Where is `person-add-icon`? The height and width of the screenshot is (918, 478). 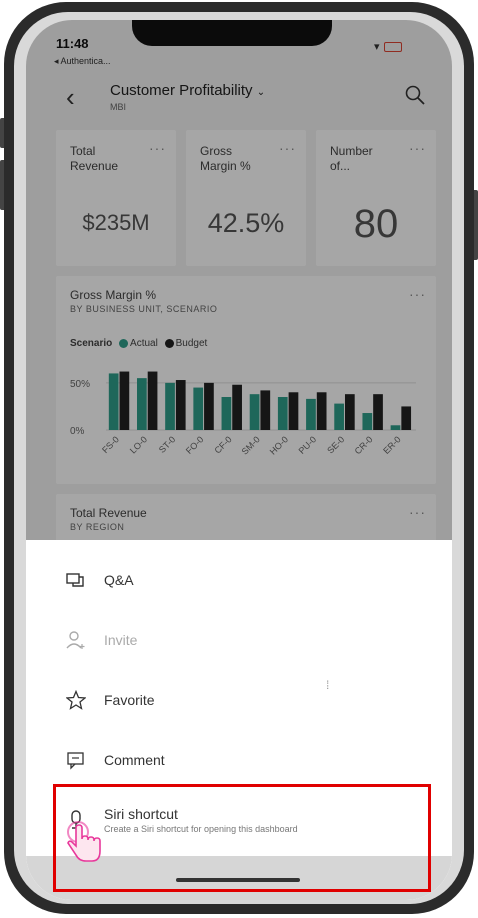 person-add-icon is located at coordinates (75, 640).